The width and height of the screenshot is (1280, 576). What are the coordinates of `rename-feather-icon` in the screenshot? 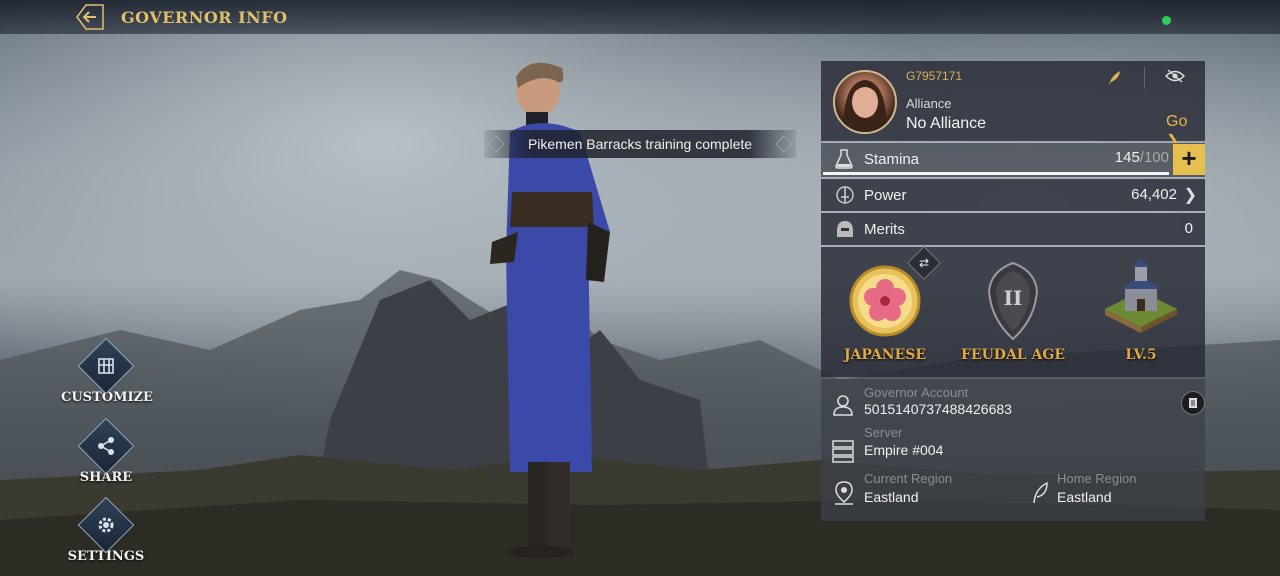 It's located at (1114, 80).